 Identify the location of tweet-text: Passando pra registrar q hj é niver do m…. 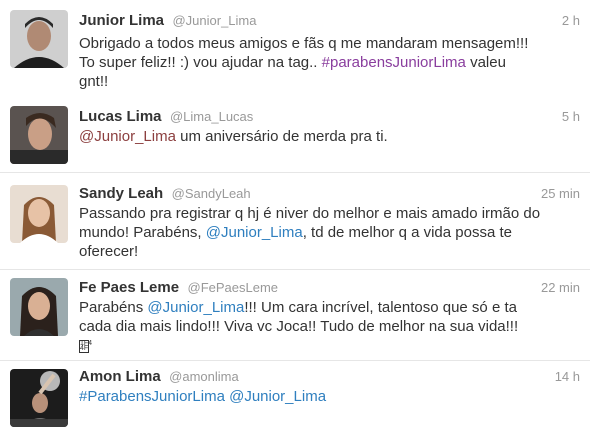
(329, 232).